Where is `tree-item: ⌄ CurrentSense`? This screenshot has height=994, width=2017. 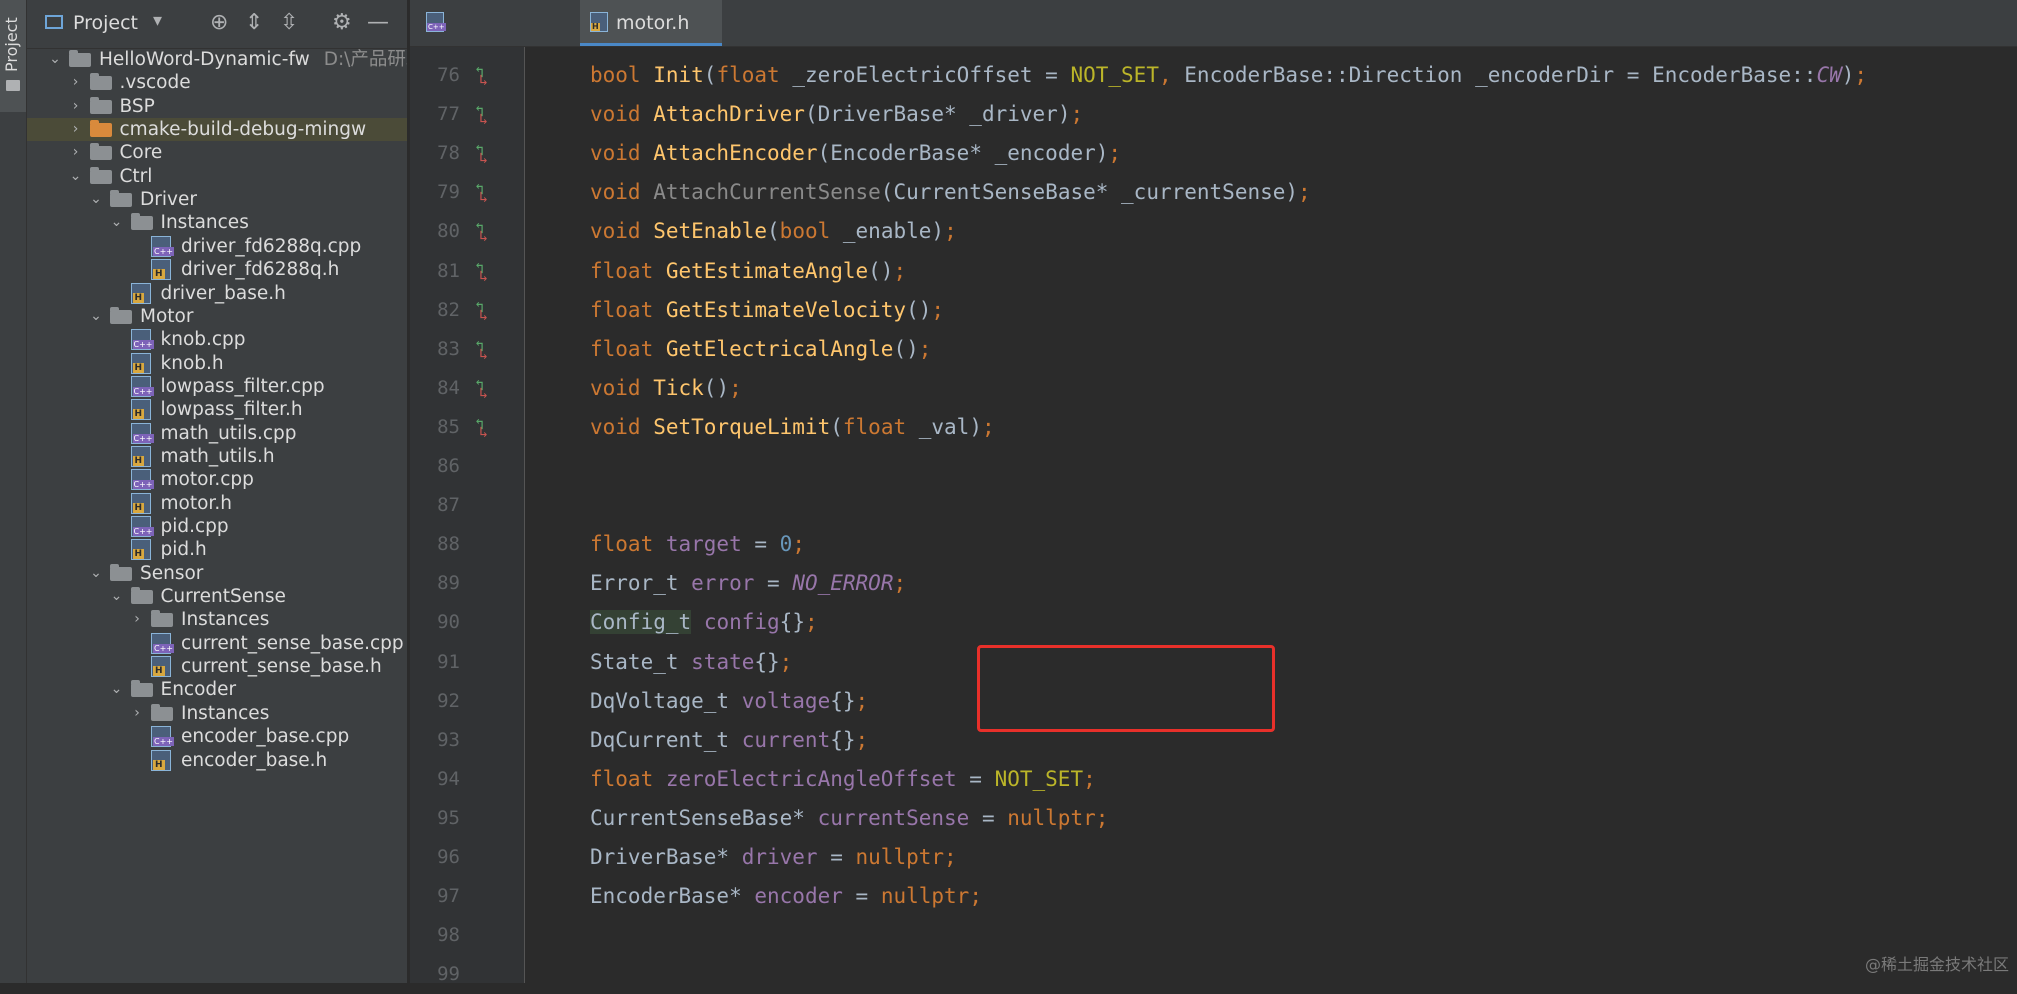 tree-item: ⌄ CurrentSense is located at coordinates (217, 596).